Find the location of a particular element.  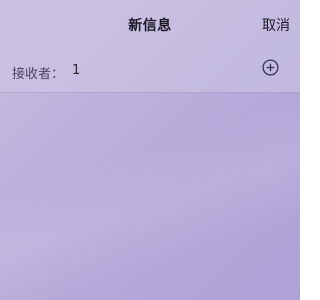

recipient-field: 接收者： 1 is located at coordinates (150, 69).